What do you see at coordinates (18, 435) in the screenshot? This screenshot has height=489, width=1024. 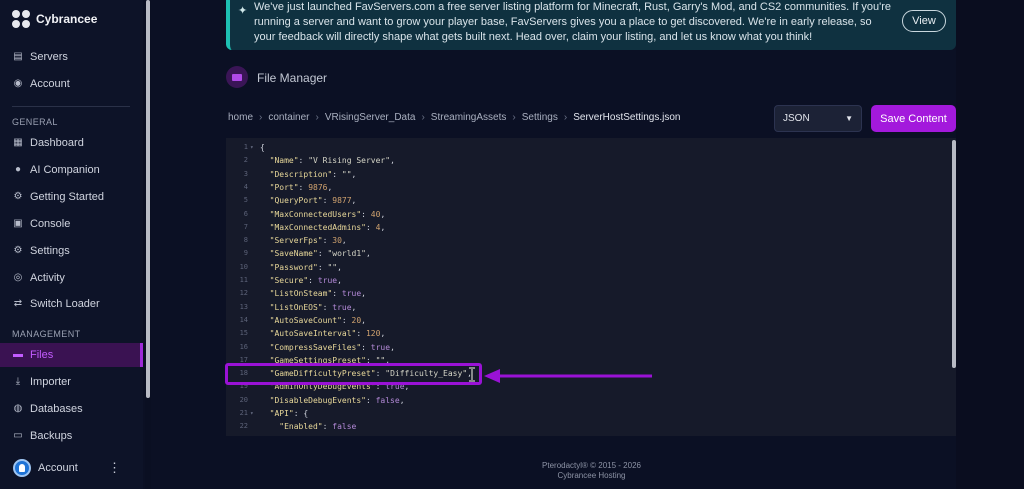 I see `archive-icon: ▭` at bounding box center [18, 435].